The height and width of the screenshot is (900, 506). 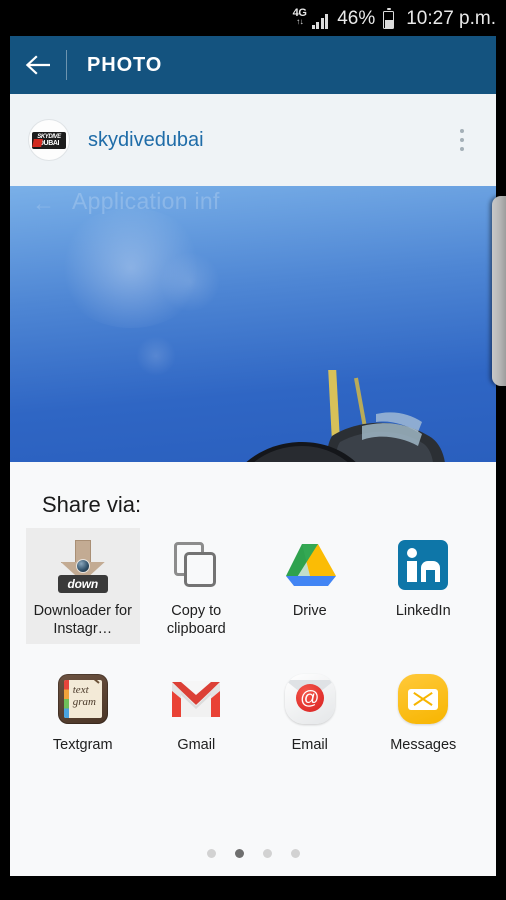 What do you see at coordinates (84, 701) in the screenshot?
I see `textgram-line-2: gram` at bounding box center [84, 701].